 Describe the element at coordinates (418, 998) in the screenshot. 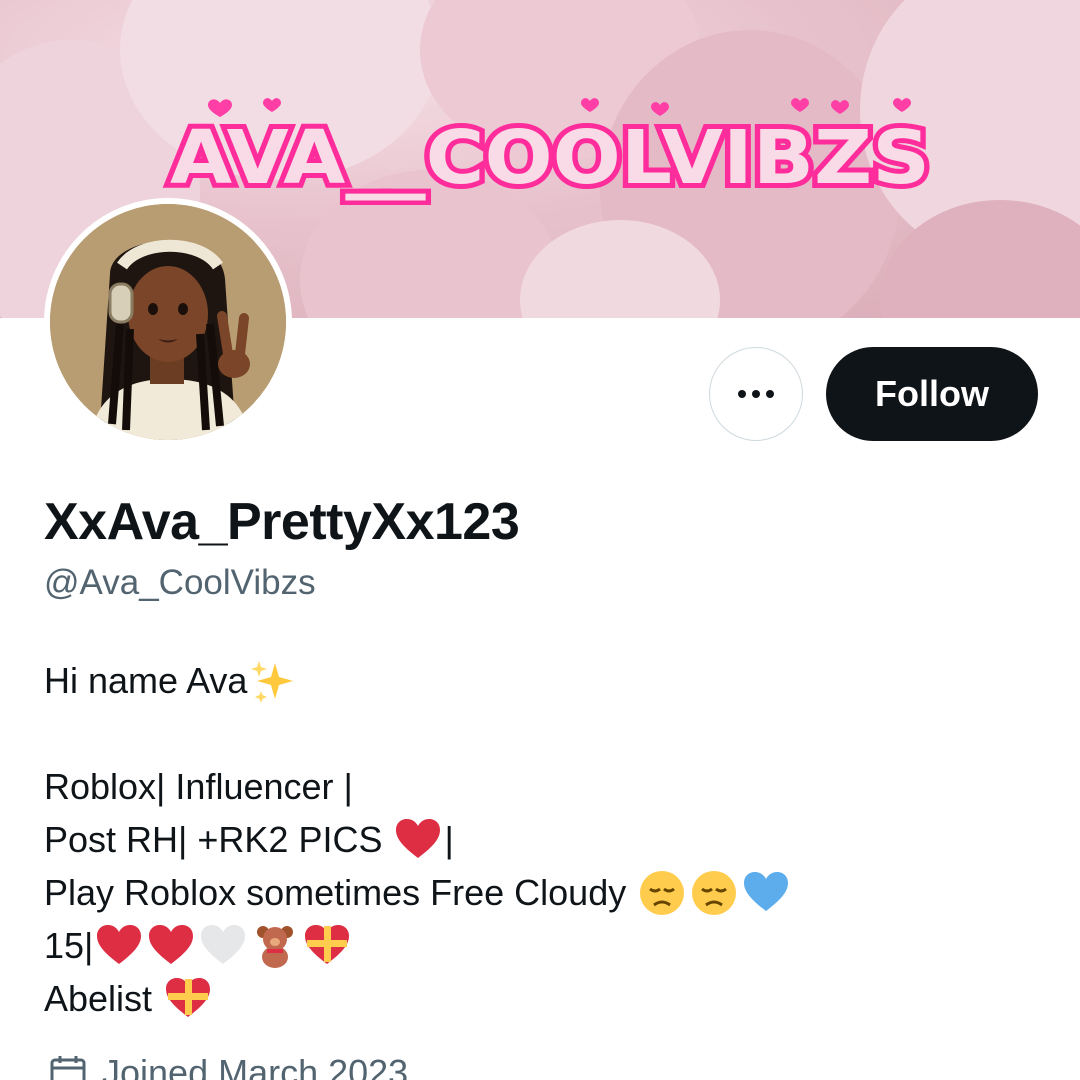

I see `bio-line-6: Abelist` at that location.